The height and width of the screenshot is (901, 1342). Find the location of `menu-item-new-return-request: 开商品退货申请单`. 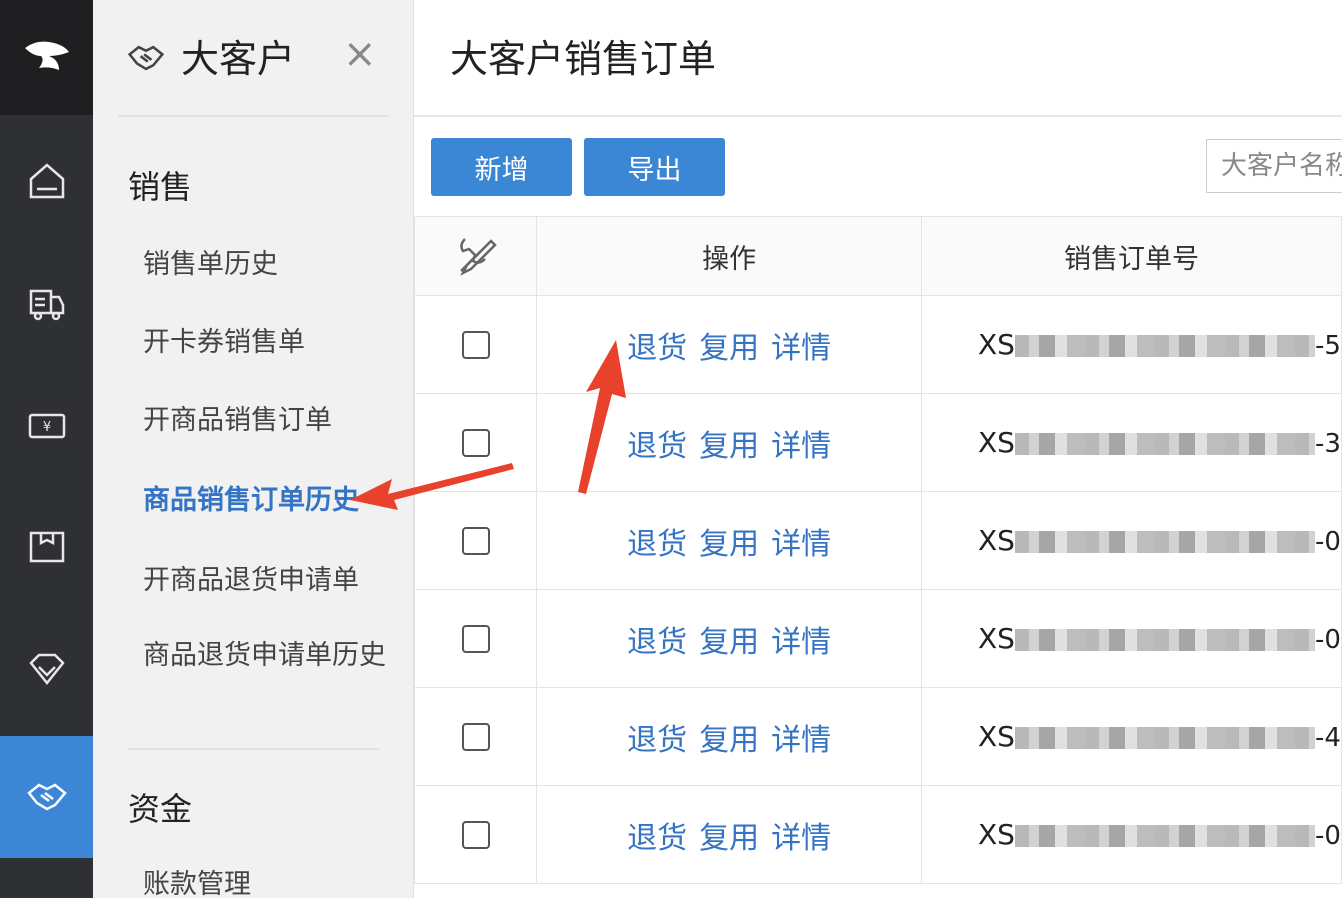

menu-item-new-return-request: 开商品退货申请单 is located at coordinates (251, 577).